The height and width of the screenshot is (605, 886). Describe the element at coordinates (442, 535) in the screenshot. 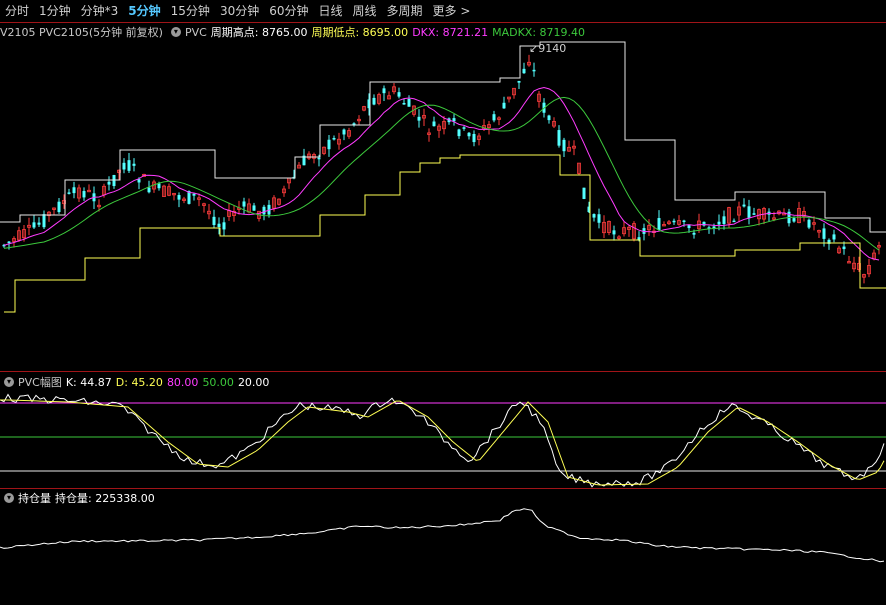

I see `open-interest-line` at that location.